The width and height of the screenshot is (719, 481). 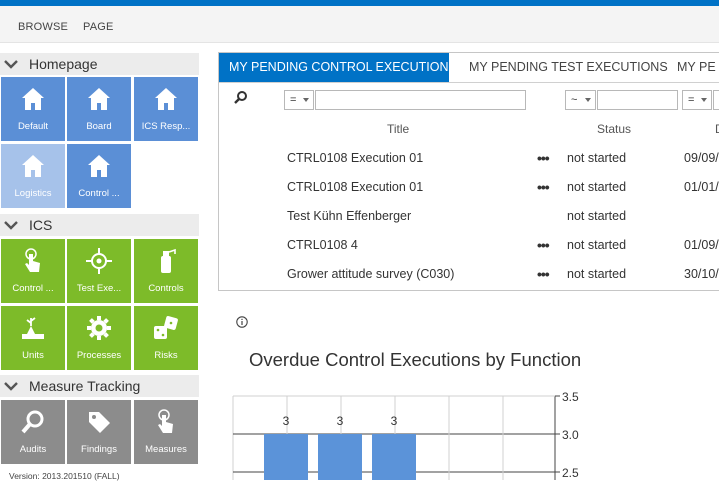 I want to click on row-title: CTRL0108 4, so click(x=322, y=245).